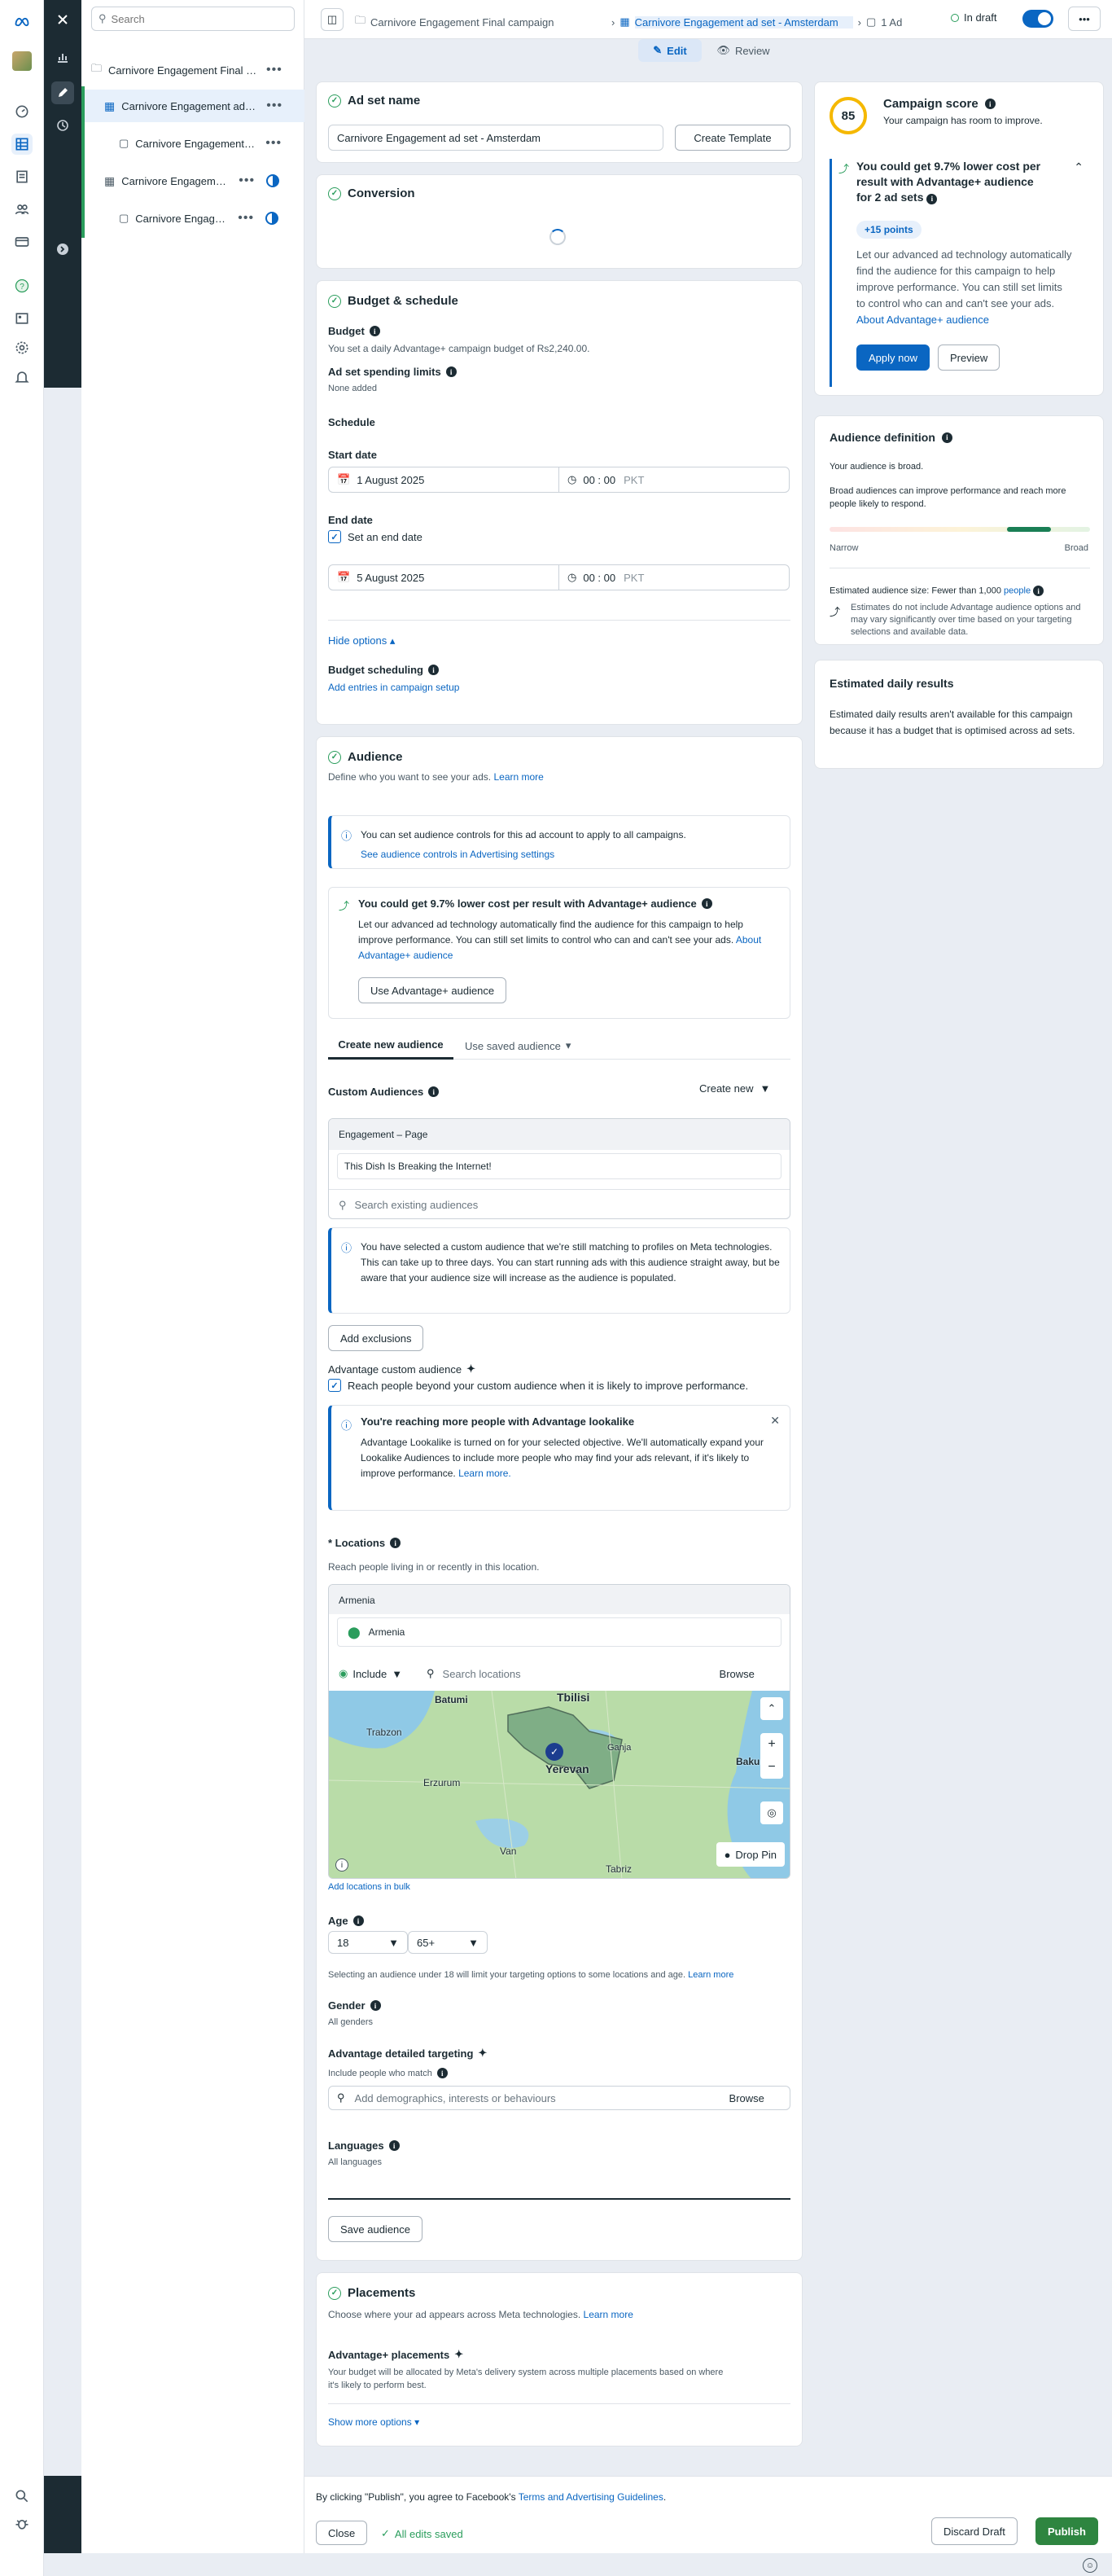 This screenshot has height=2576, width=1112. Describe the element at coordinates (775, 1421) in the screenshot. I see `close-icon: ✕` at that location.